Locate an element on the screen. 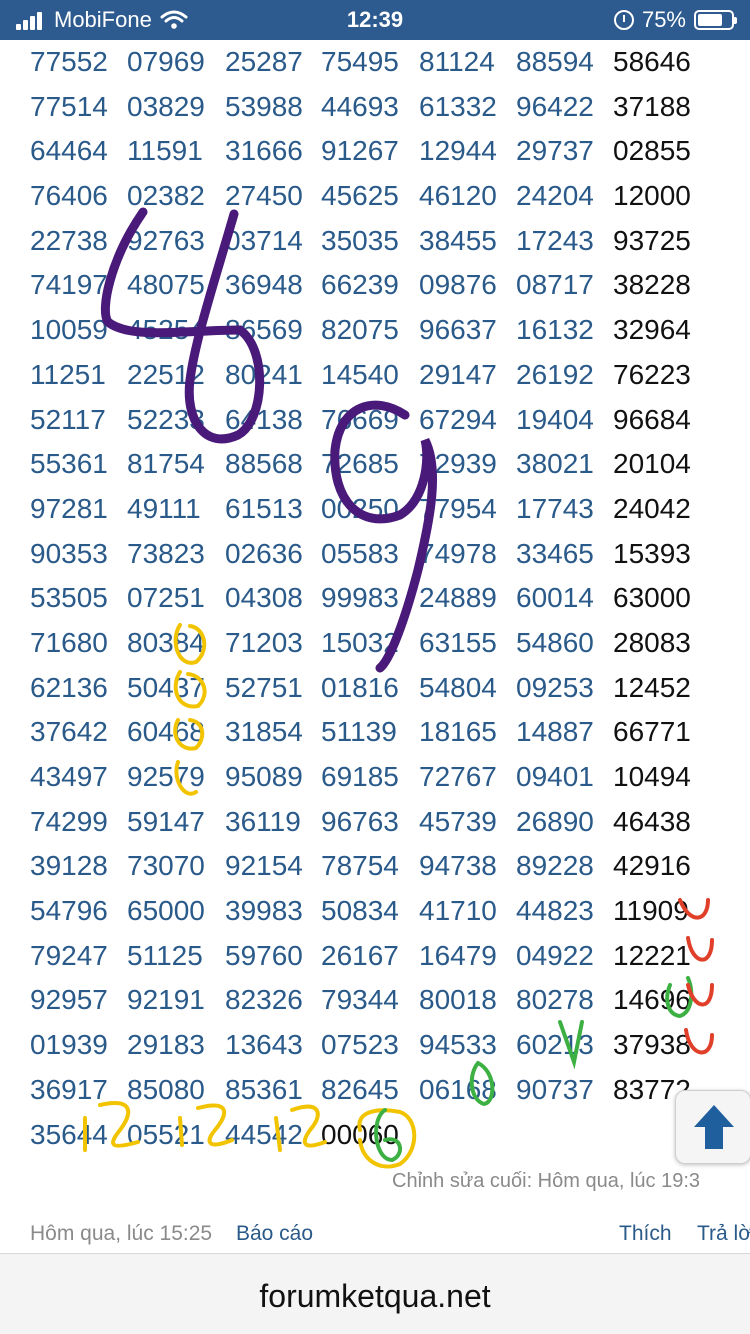 Image resolution: width=750 pixels, height=1334 pixels. report-link: Báo cáo is located at coordinates (274, 1233).